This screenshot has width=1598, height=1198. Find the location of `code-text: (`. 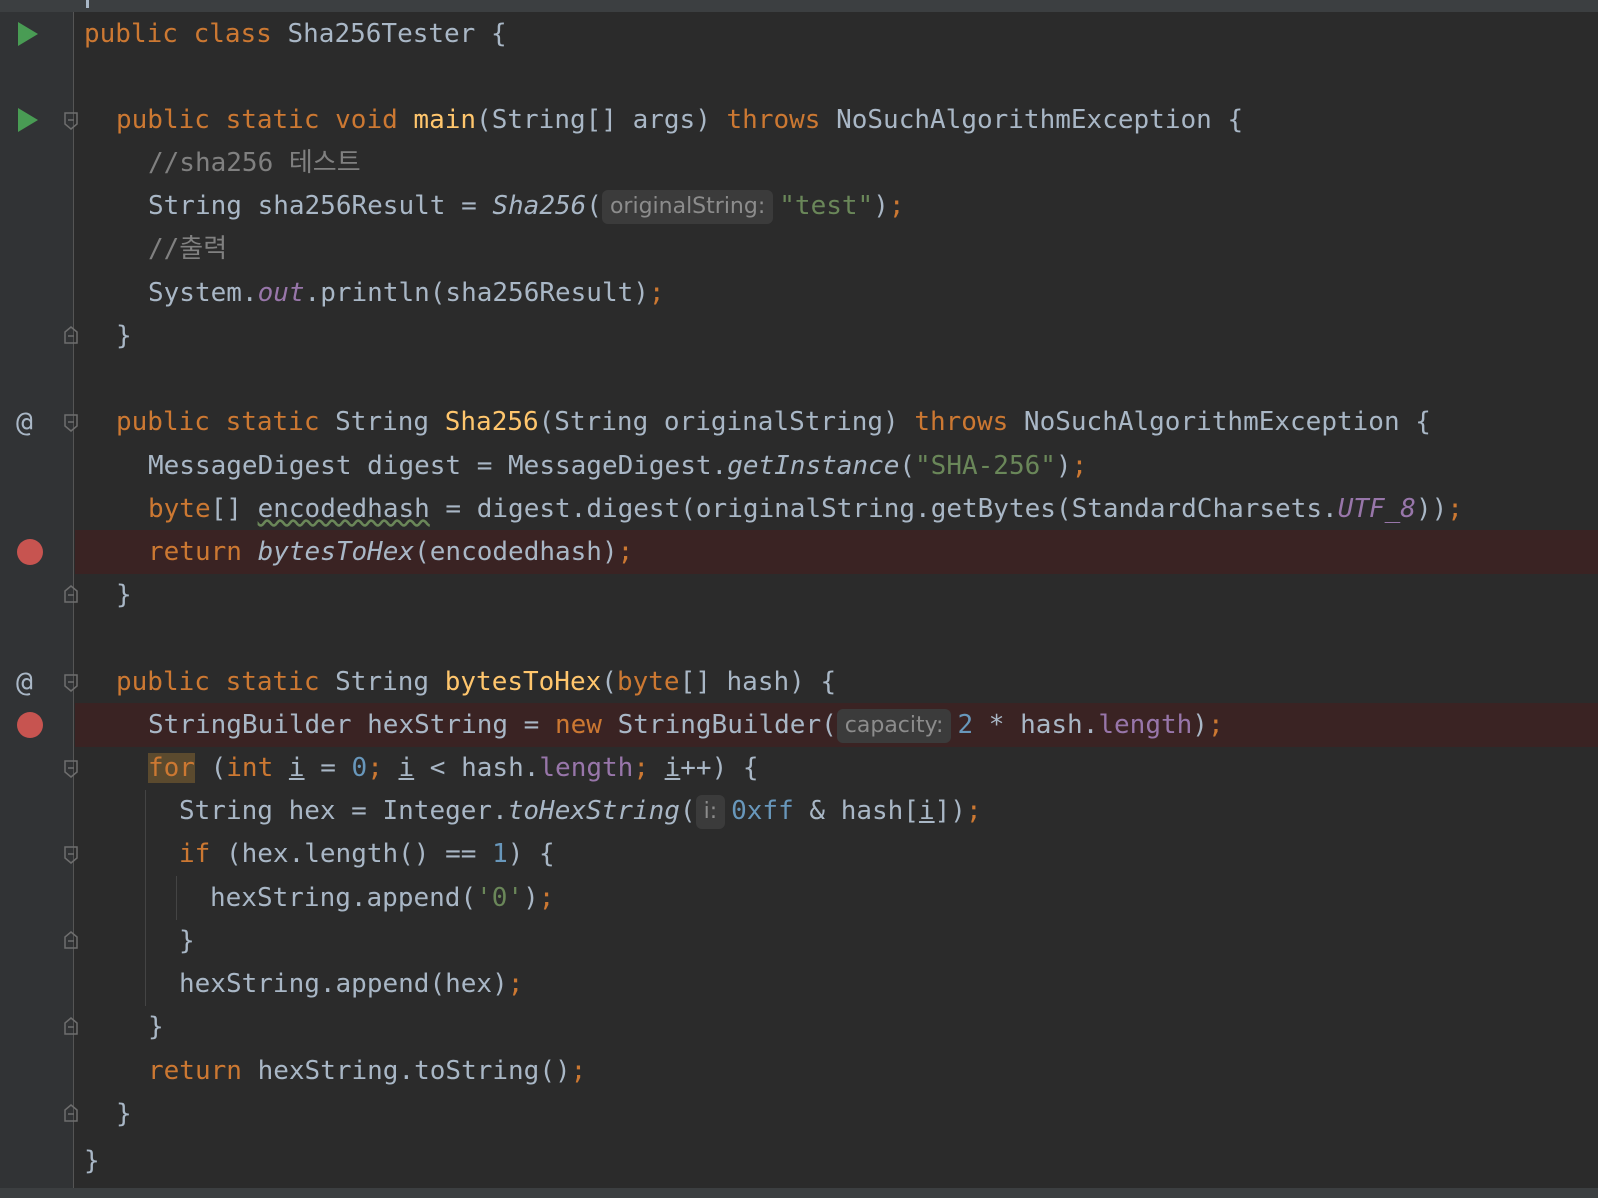

code-text: ( is located at coordinates (210, 768).